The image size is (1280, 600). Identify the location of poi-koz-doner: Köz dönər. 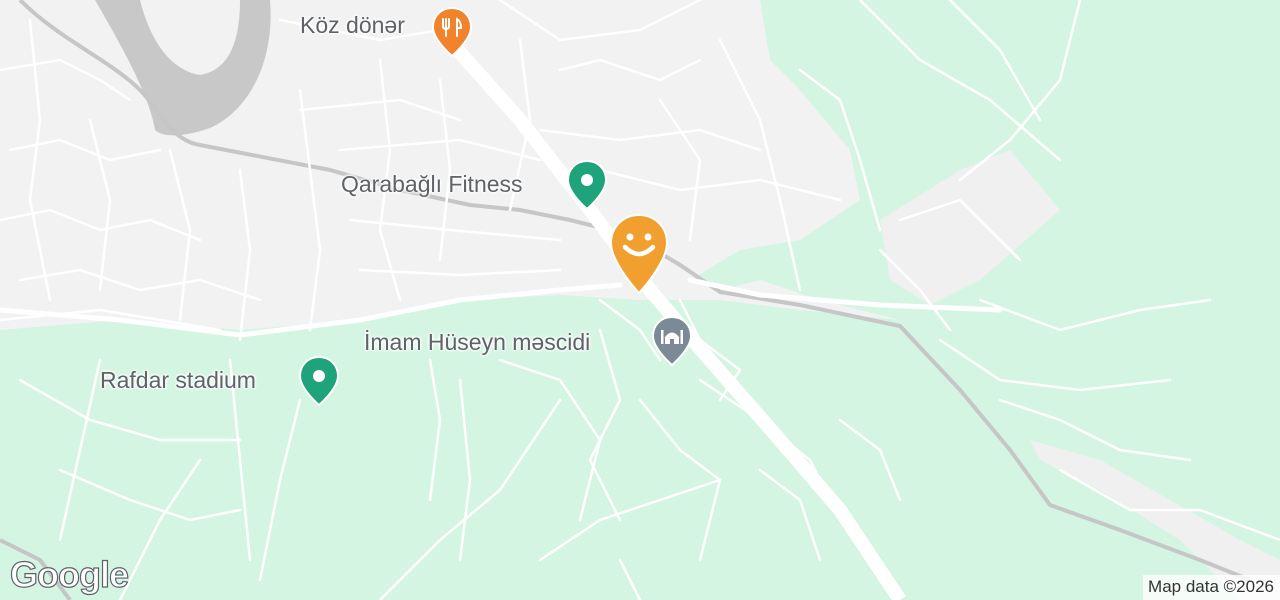
(386, 32).